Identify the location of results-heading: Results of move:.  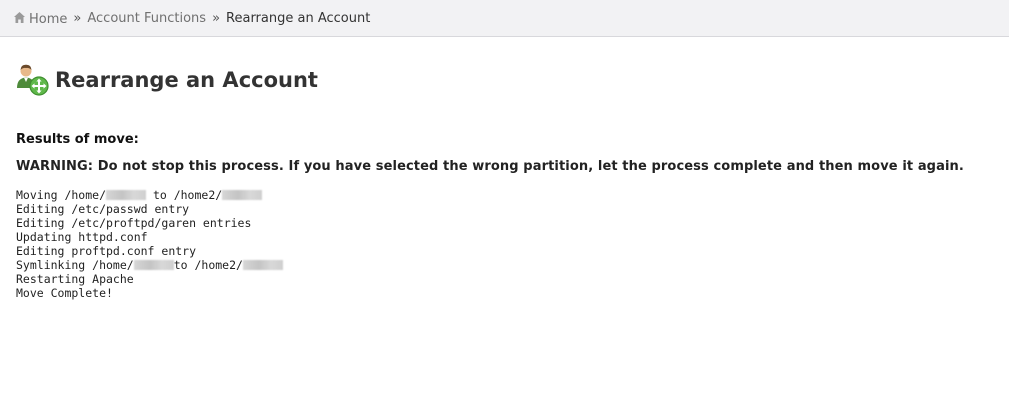
(77, 139).